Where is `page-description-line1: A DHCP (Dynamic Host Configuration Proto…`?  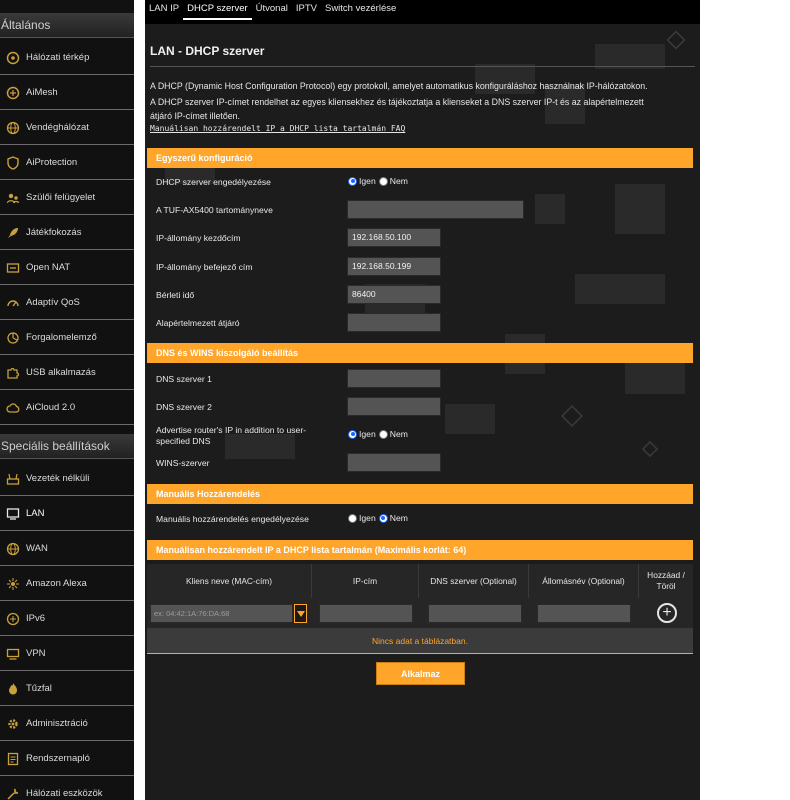 page-description-line1: A DHCP (Dynamic Host Configuration Proto… is located at coordinates (399, 86).